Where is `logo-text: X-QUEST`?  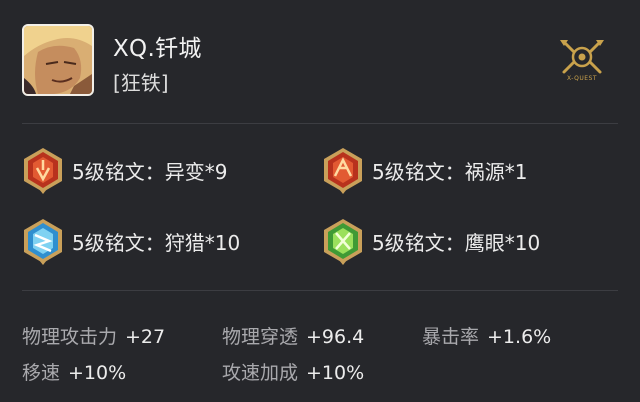
logo-text: X-QUEST is located at coordinates (582, 78).